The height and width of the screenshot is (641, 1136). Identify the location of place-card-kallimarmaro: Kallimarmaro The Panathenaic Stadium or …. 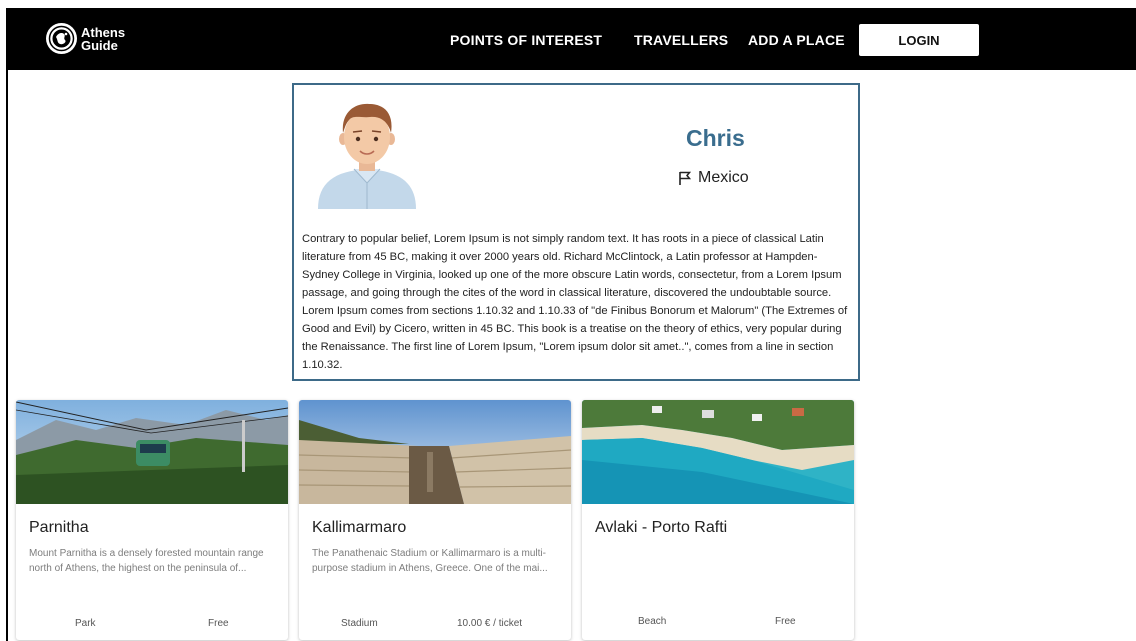
(435, 520).